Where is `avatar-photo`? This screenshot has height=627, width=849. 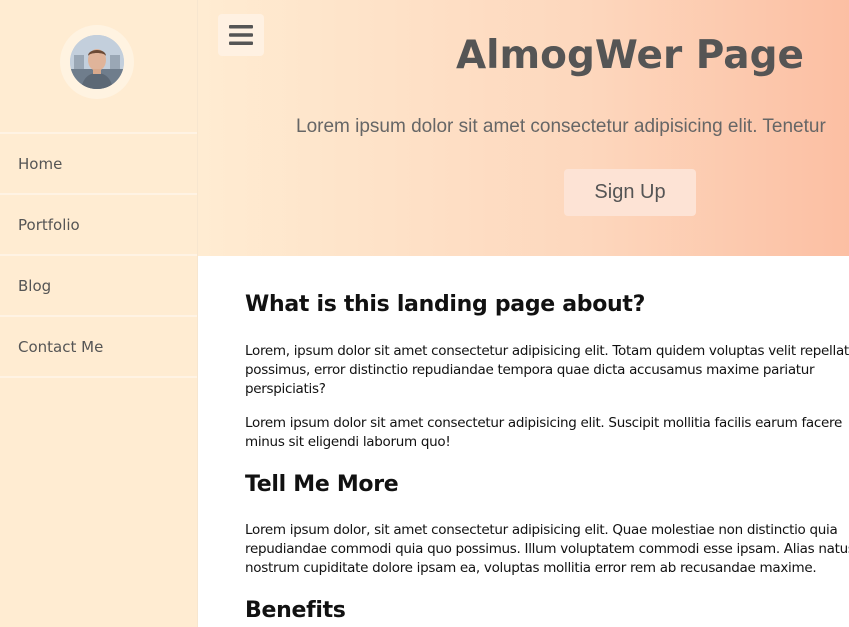 avatar-photo is located at coordinates (97, 62).